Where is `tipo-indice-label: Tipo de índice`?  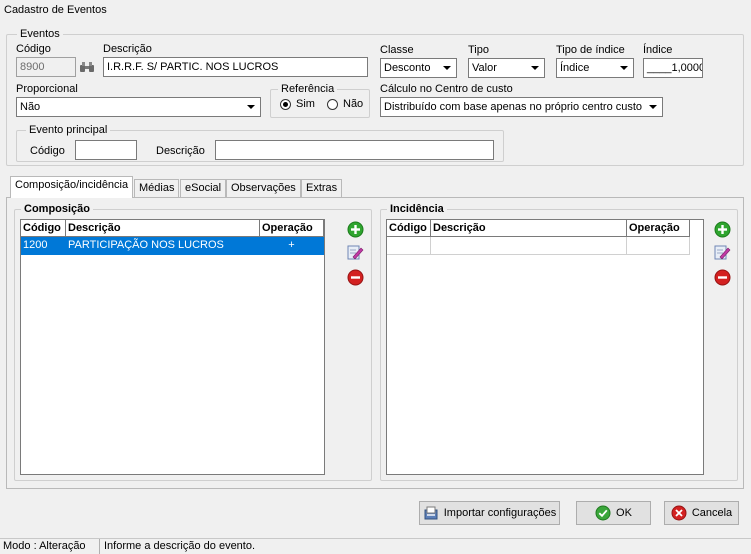 tipo-indice-label: Tipo de índice is located at coordinates (590, 50).